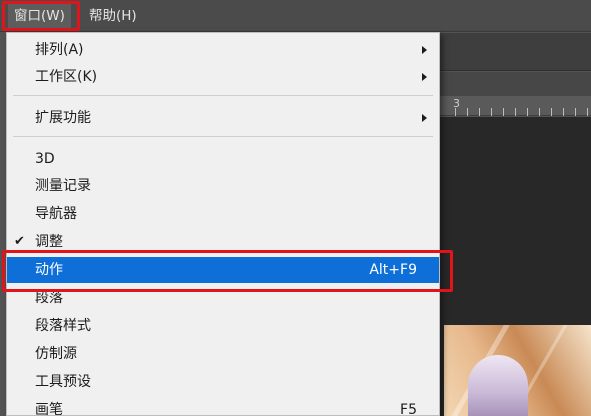 The width and height of the screenshot is (591, 416). I want to click on menu-item-extensions: 扩展功能, so click(223, 118).